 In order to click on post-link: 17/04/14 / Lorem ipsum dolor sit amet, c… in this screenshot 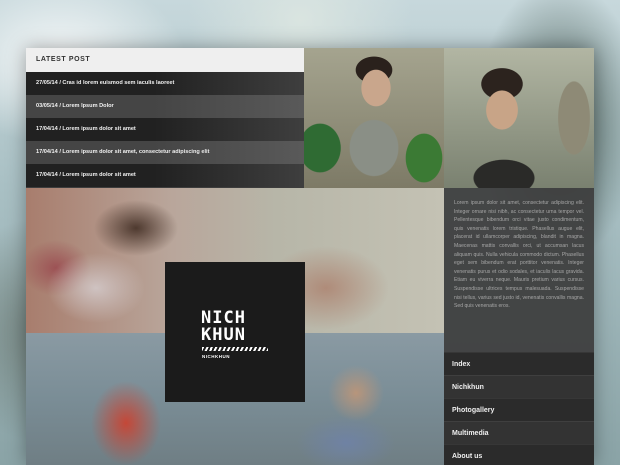, I will do `click(165, 152)`.